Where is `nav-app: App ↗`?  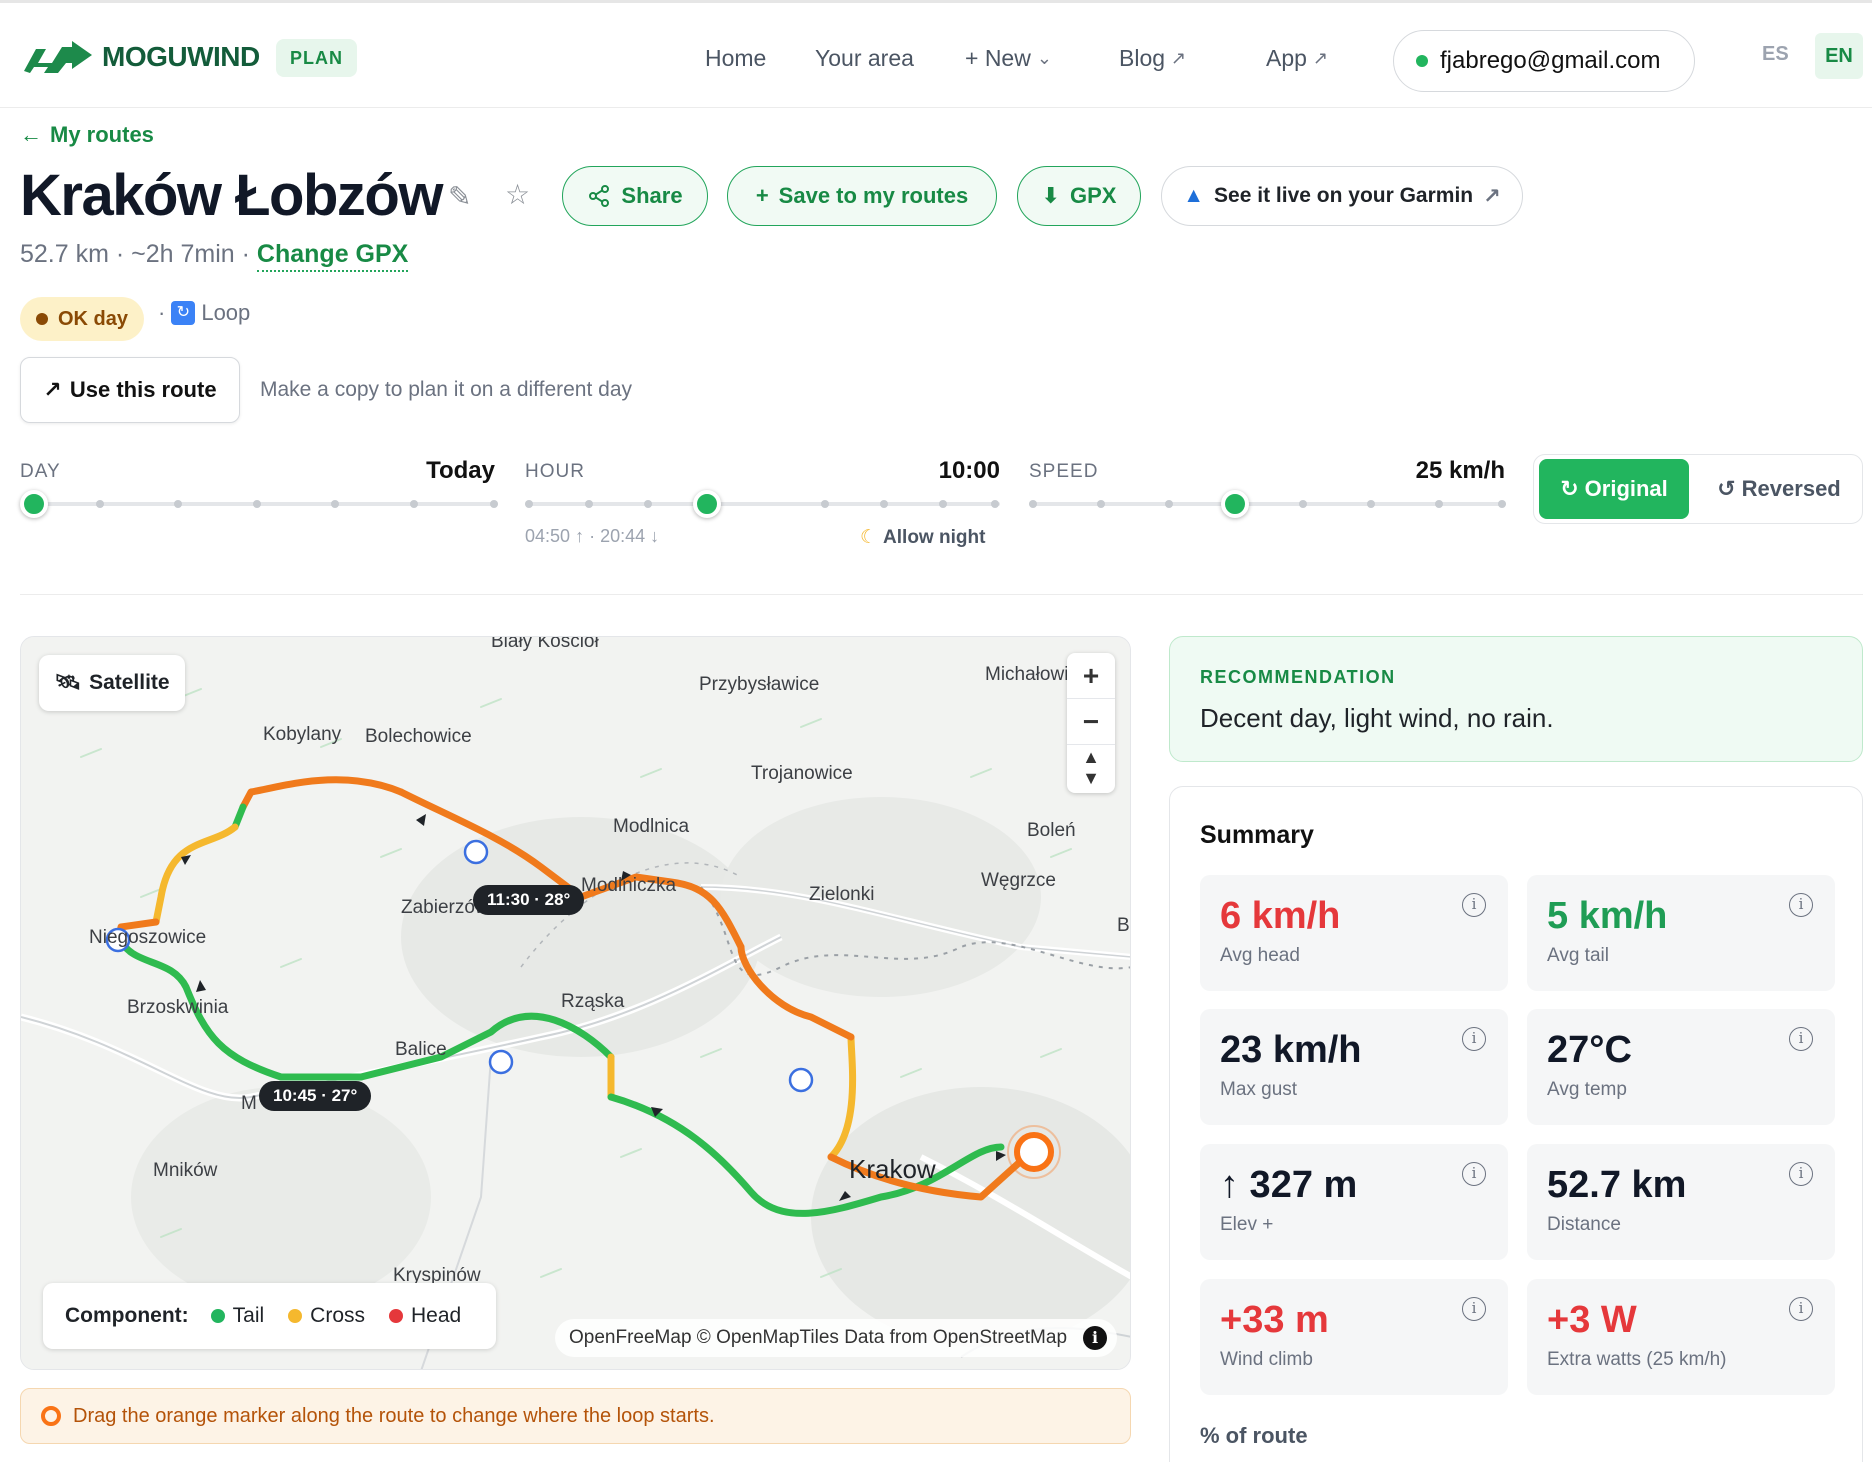
nav-app: App ↗ is located at coordinates (1297, 58).